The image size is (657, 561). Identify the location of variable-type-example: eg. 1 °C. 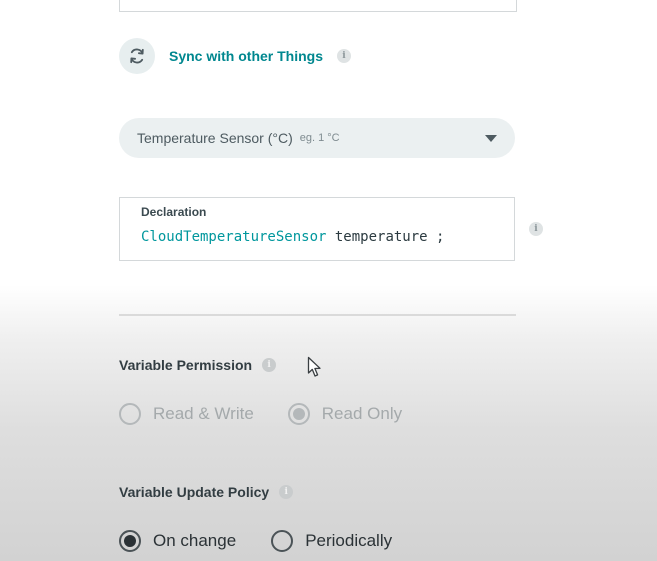
(319, 138).